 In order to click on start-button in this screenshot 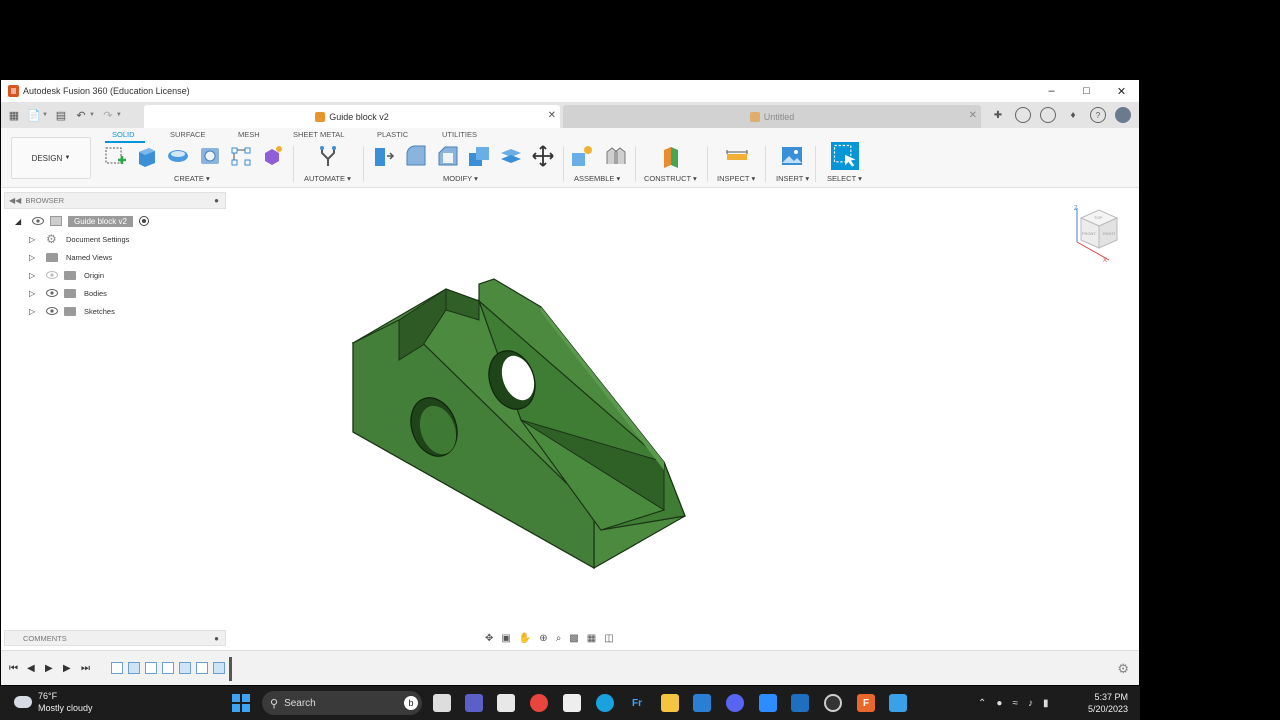, I will do `click(241, 703)`.